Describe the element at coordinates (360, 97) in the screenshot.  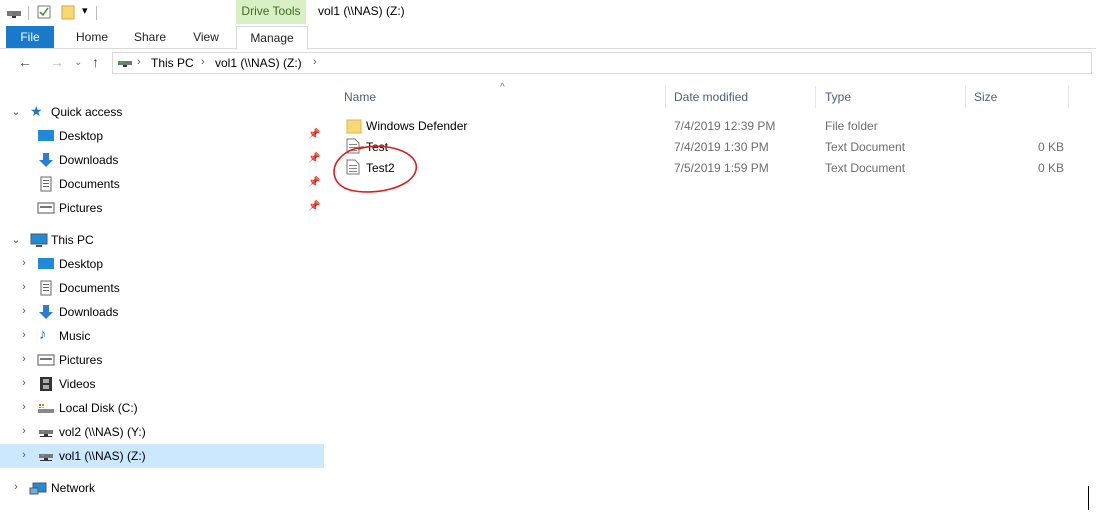
I see `column-header-name: Name` at that location.